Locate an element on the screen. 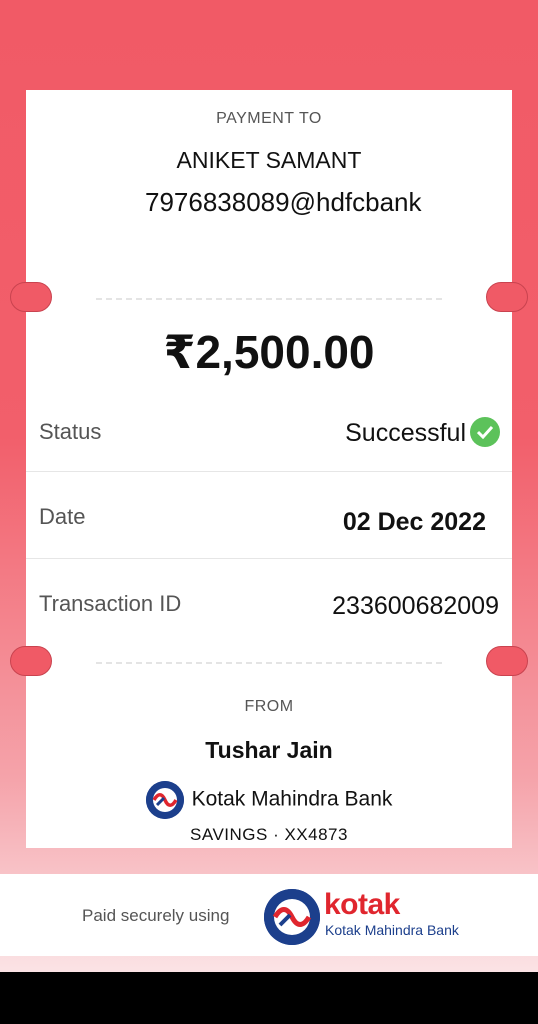 This screenshot has height=1024, width=538. amount: ₹2,500.00 is located at coordinates (269, 352).